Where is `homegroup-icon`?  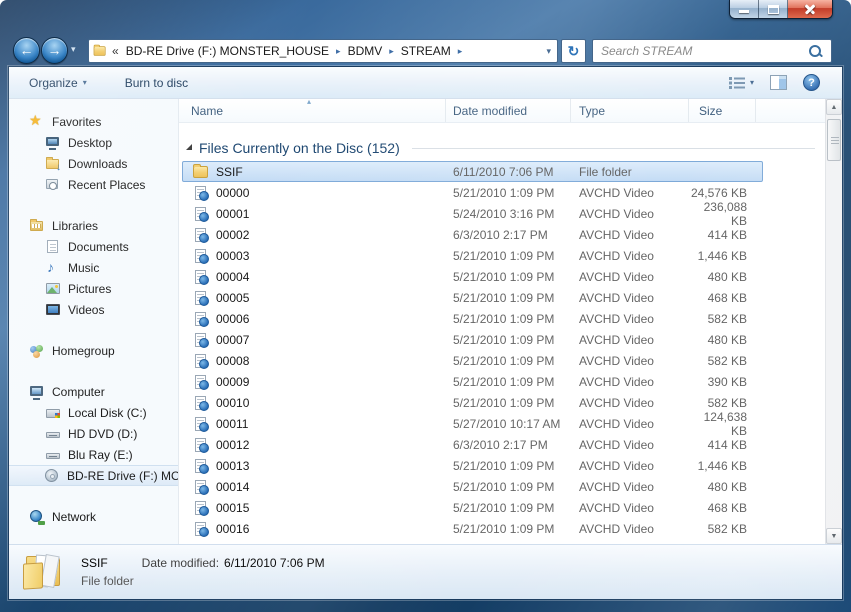
homegroup-icon is located at coordinates (37, 351).